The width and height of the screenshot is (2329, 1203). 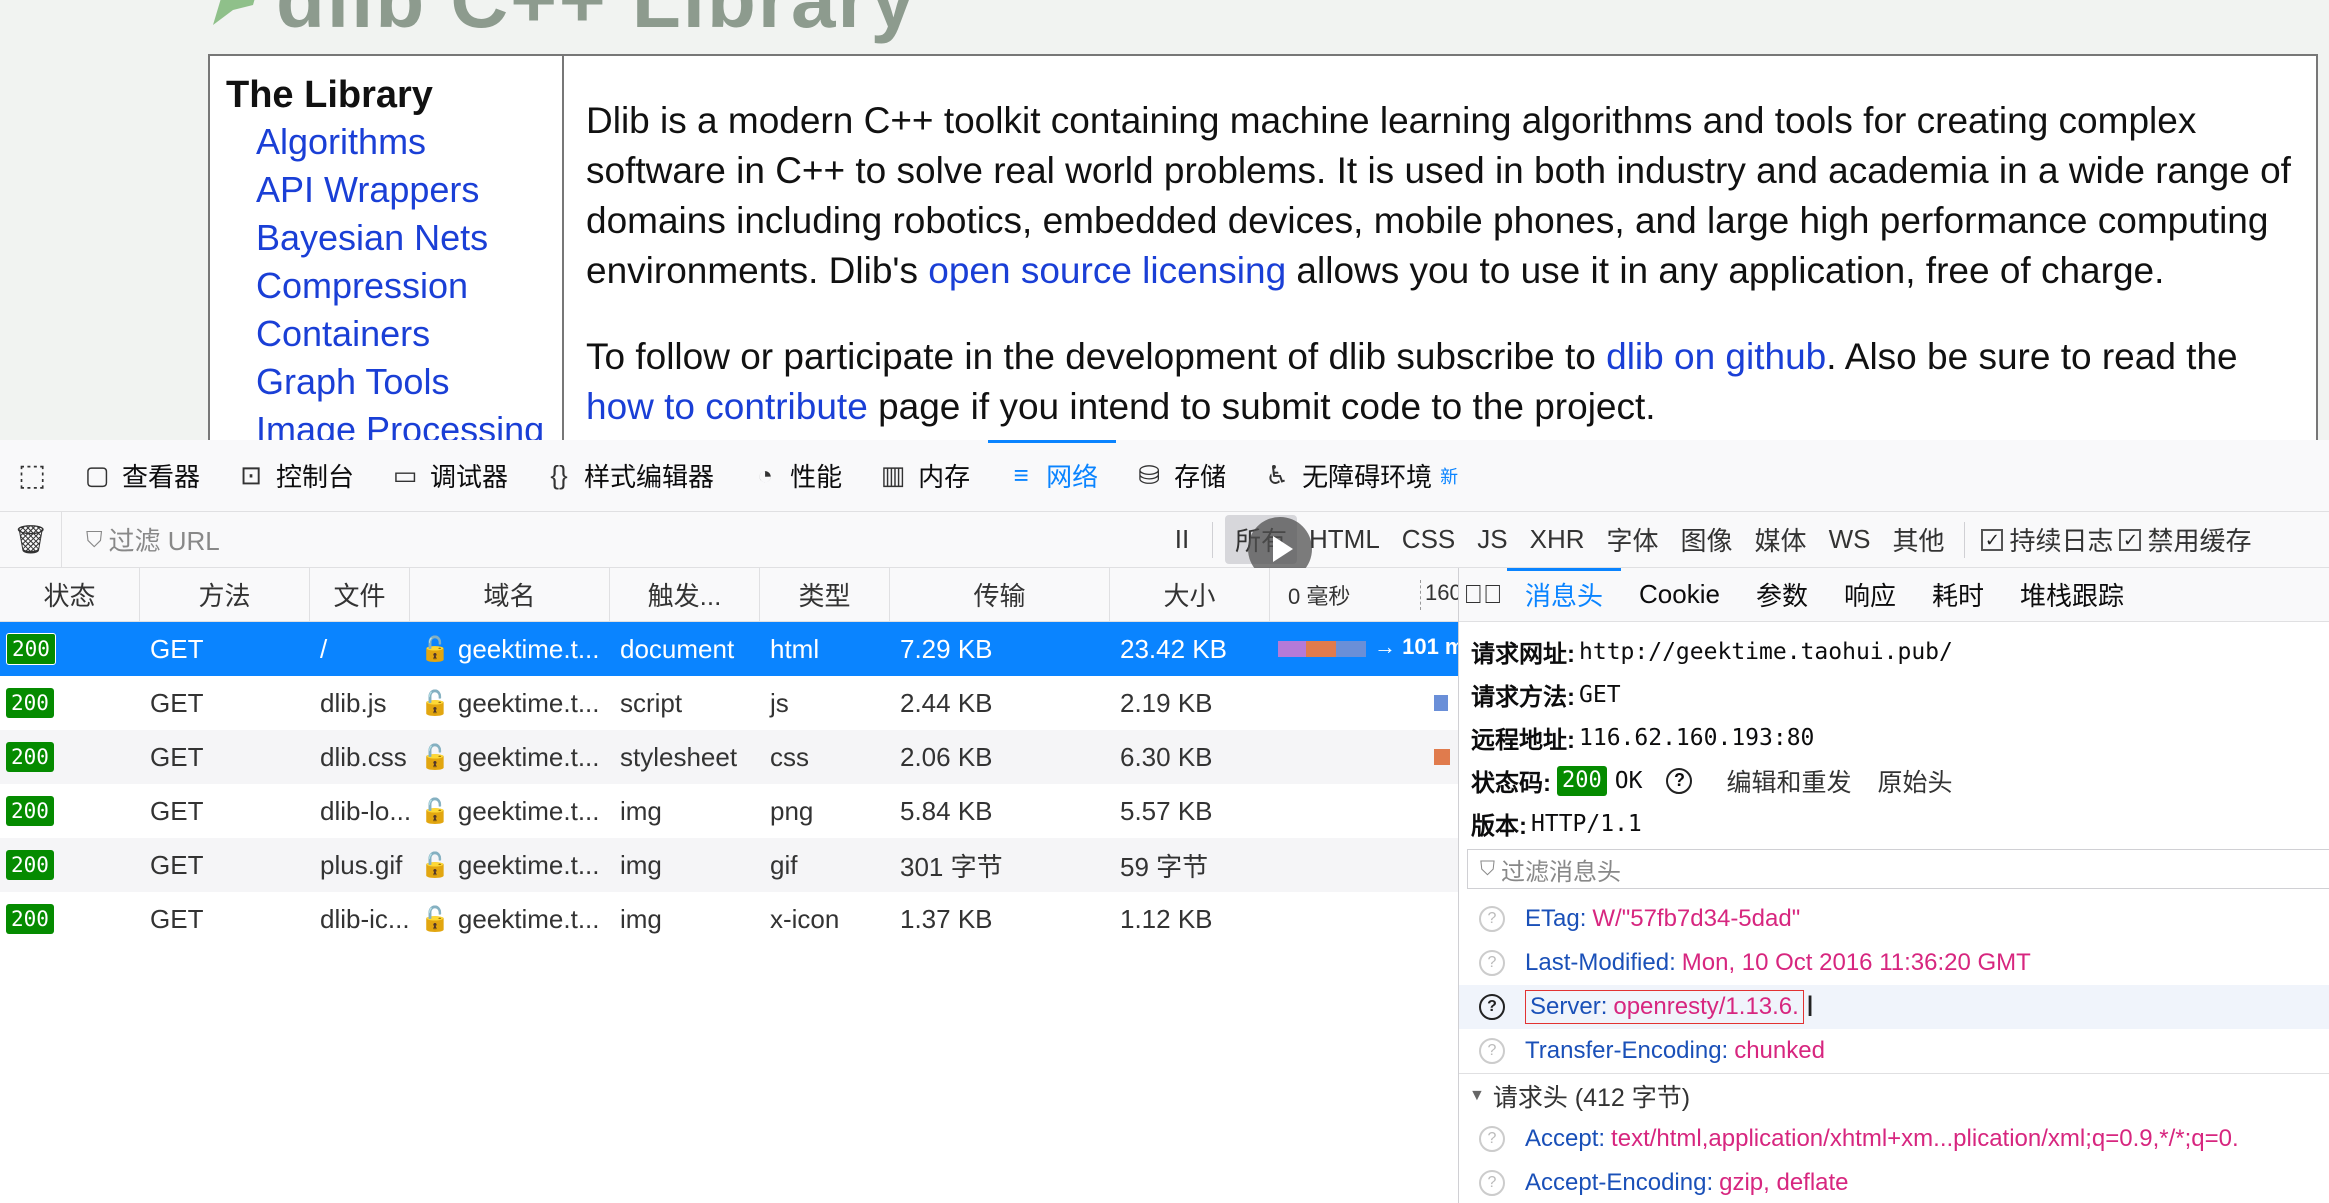 What do you see at coordinates (1958, 595) in the screenshot?
I see `tab-timings: 耗时` at bounding box center [1958, 595].